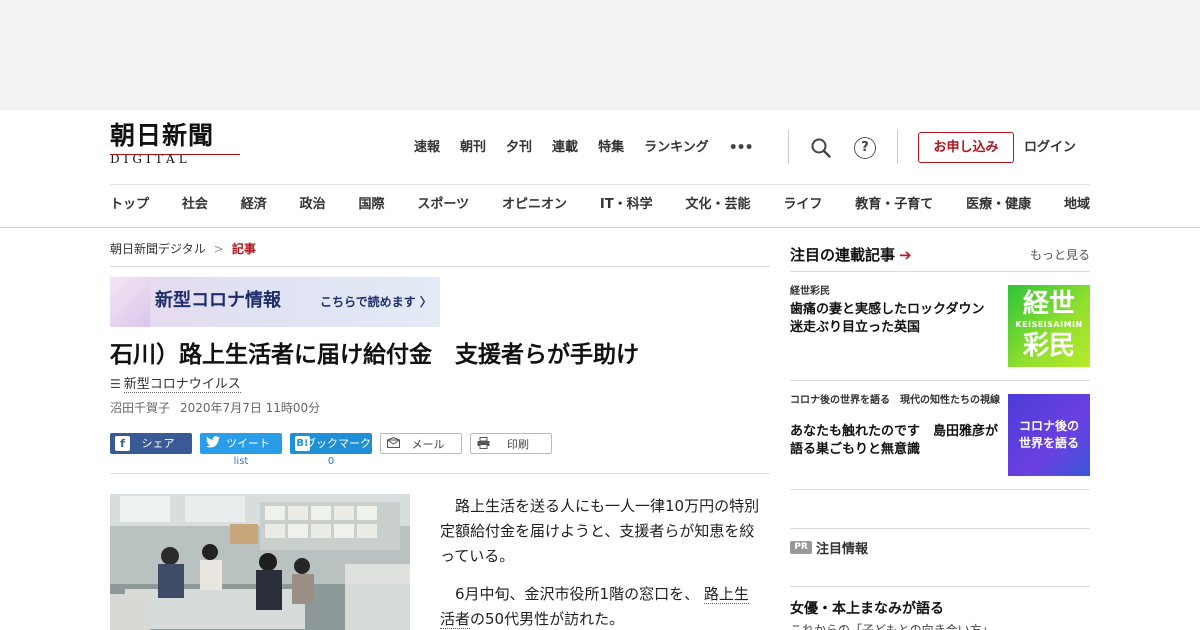 The height and width of the screenshot is (630, 1200). Describe the element at coordinates (331, 462) in the screenshot. I see `hatena-count: 0` at that location.